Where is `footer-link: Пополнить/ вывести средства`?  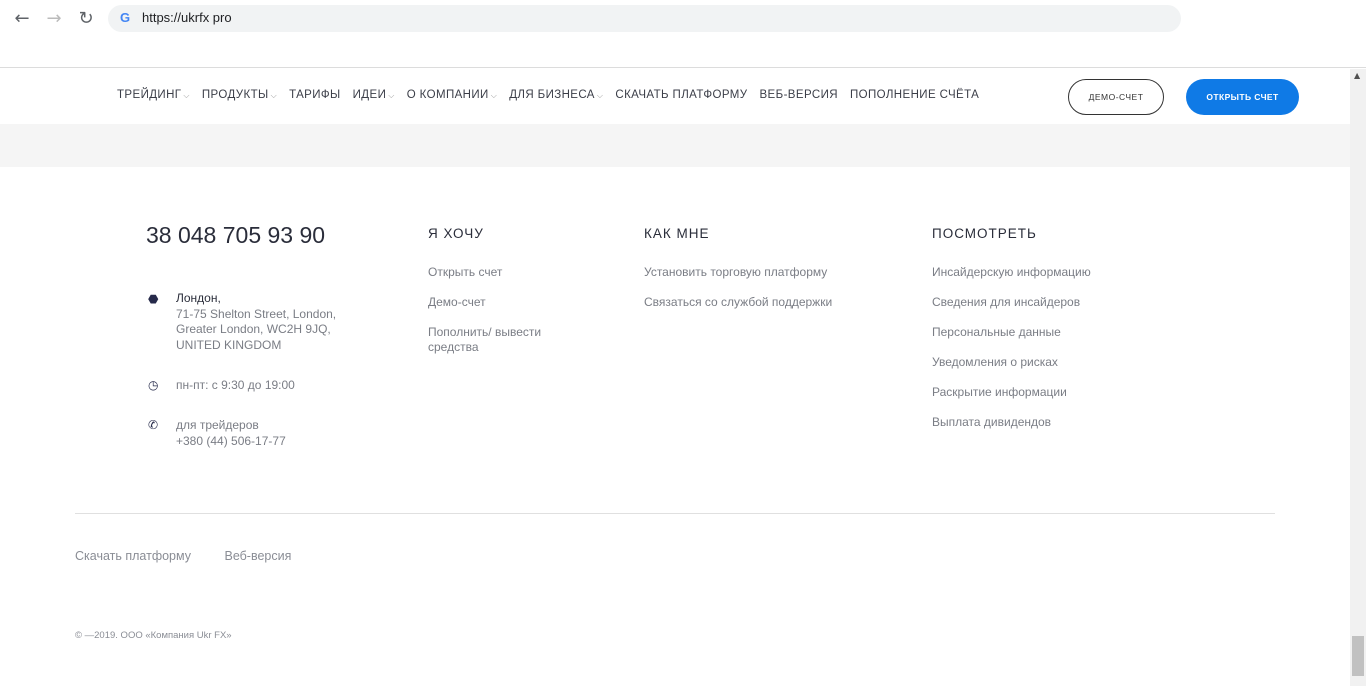 footer-link: Пополнить/ вывести средства is located at coordinates (498, 340).